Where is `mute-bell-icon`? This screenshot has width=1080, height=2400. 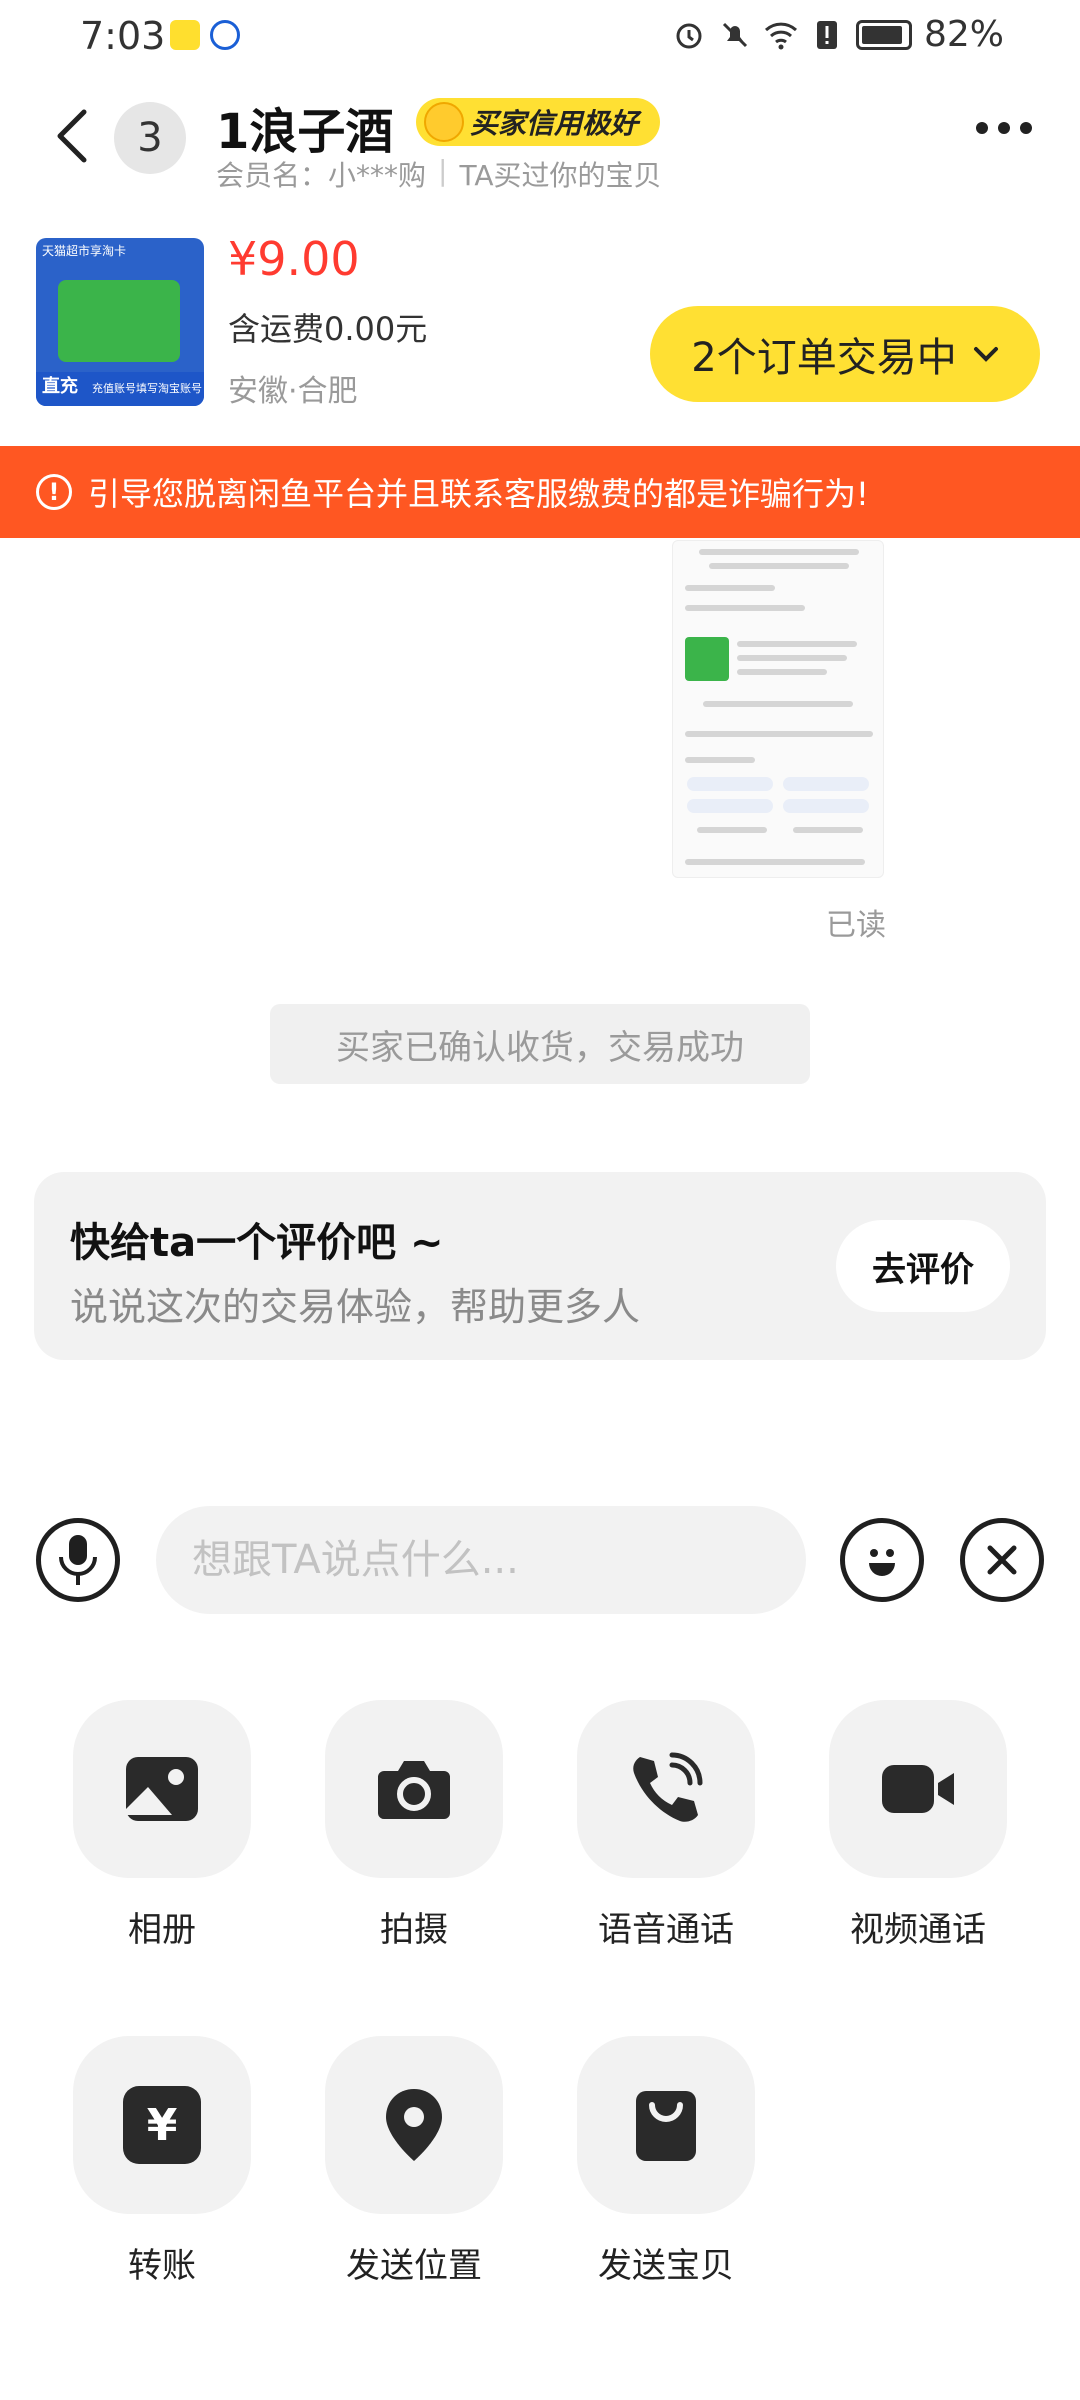
mute-bell-icon is located at coordinates (735, 35).